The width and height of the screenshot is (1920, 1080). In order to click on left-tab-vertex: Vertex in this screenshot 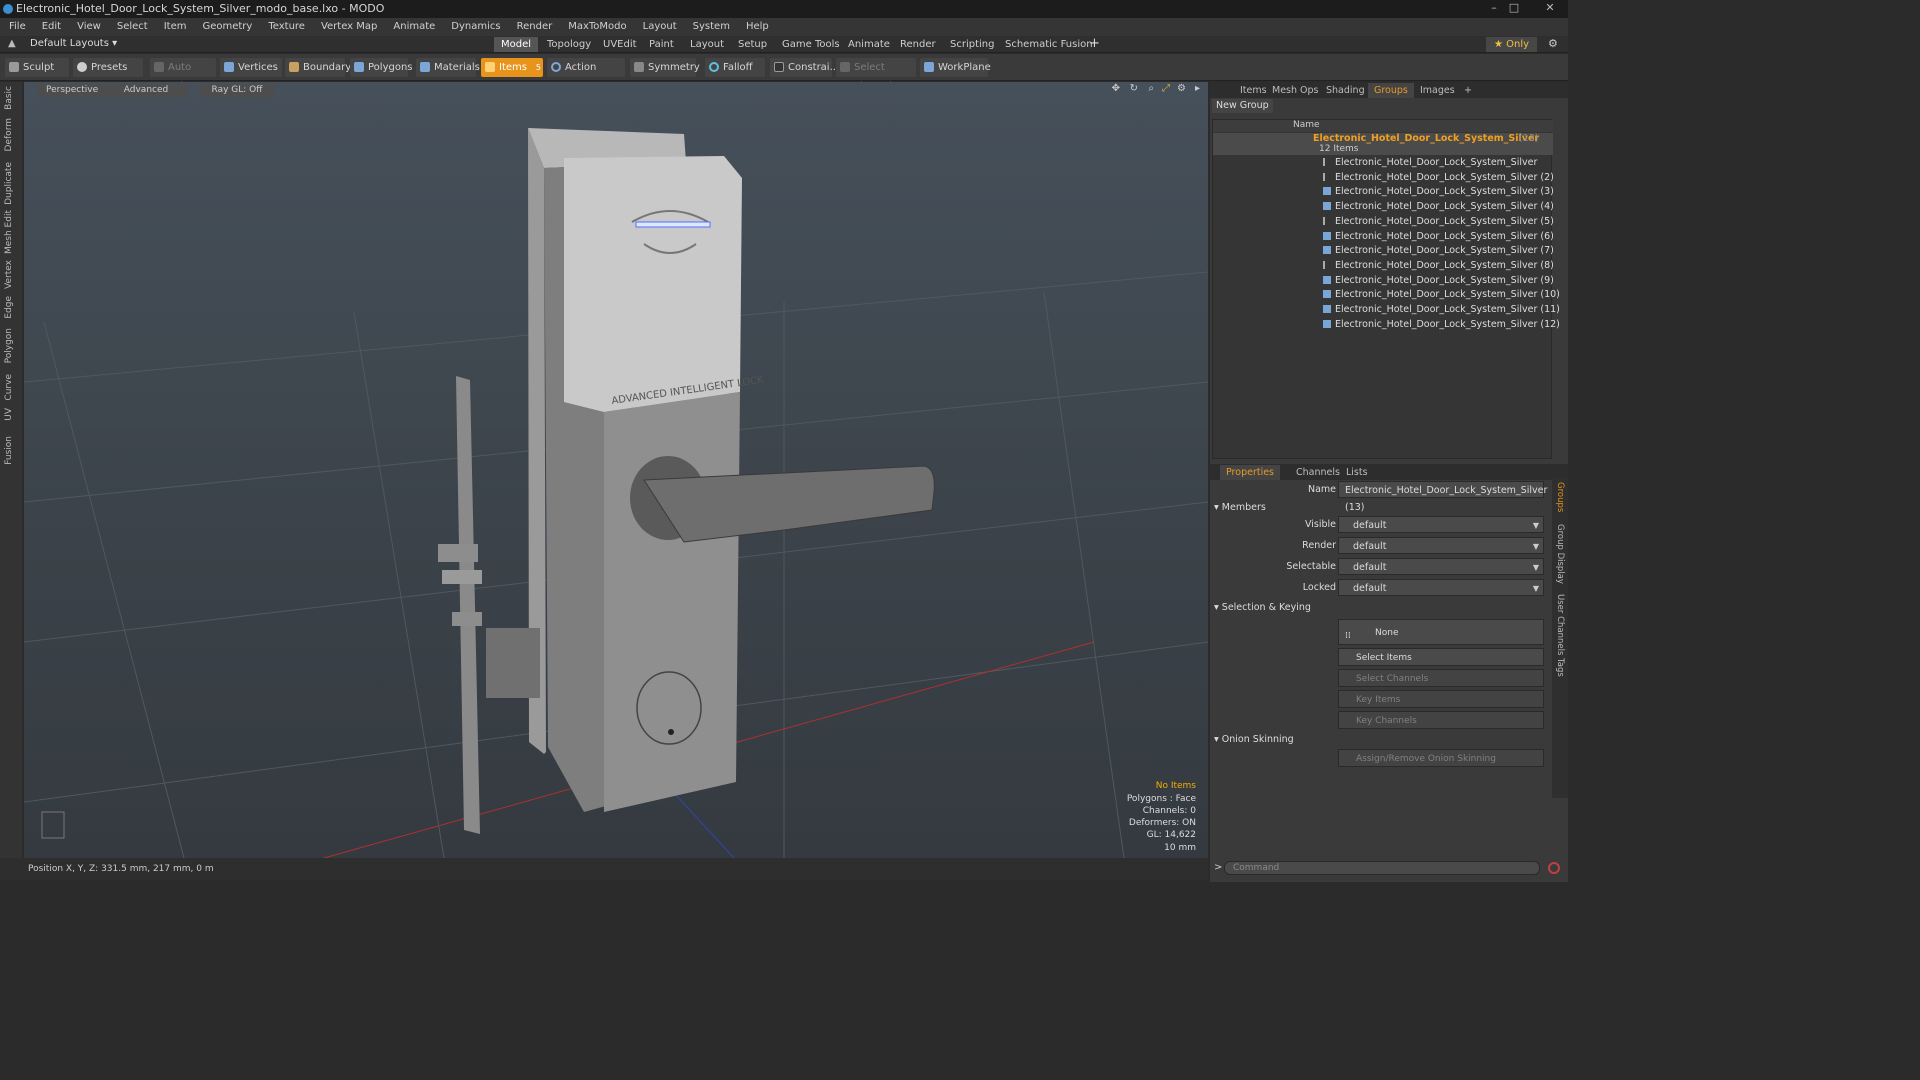, I will do `click(9, 274)`.